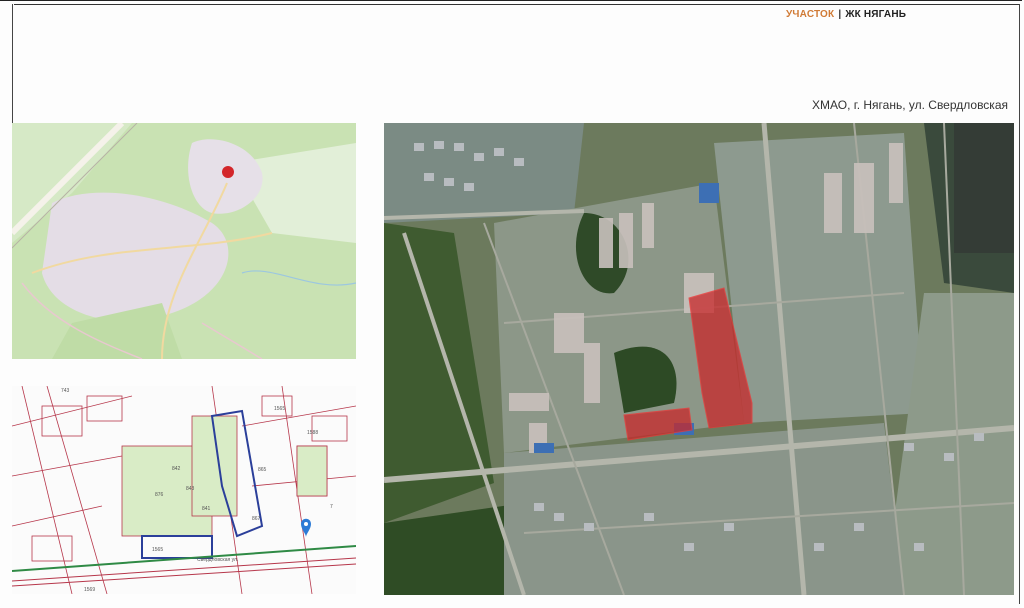  I want to click on section-title: УЧАСТОК | ЖК НЯГАНЬ, so click(846, 14).